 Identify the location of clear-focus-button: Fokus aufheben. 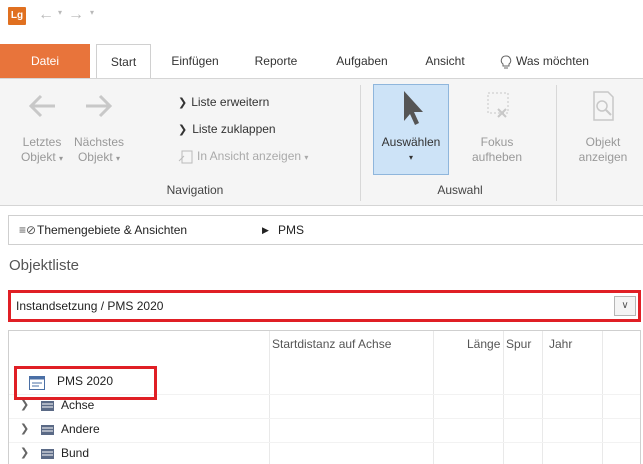
(497, 127).